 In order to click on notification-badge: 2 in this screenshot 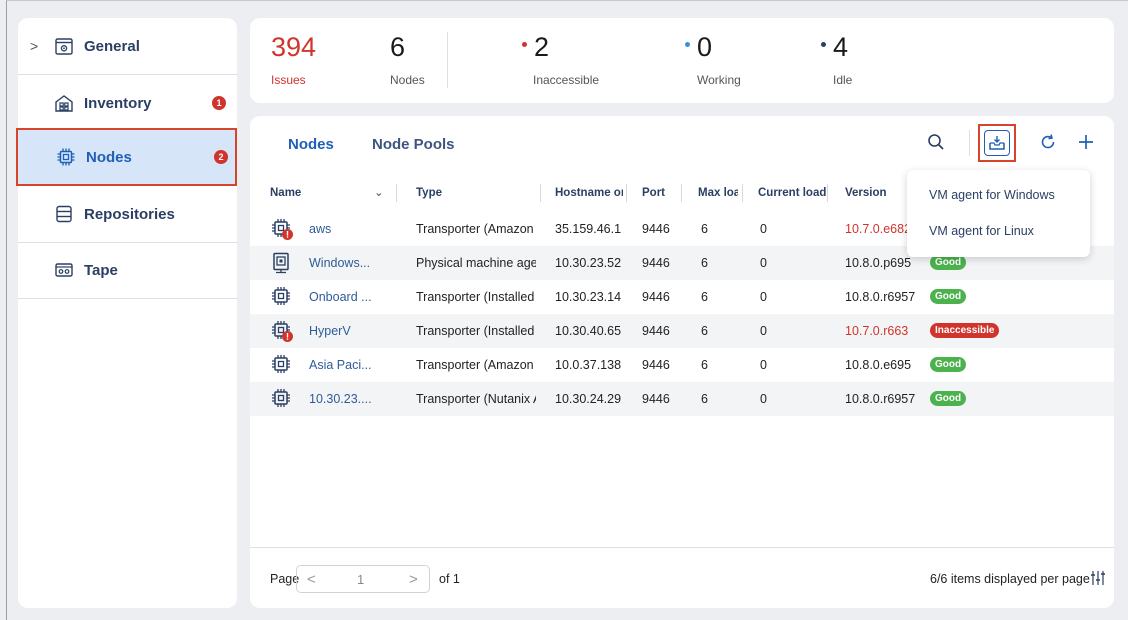, I will do `click(221, 157)`.